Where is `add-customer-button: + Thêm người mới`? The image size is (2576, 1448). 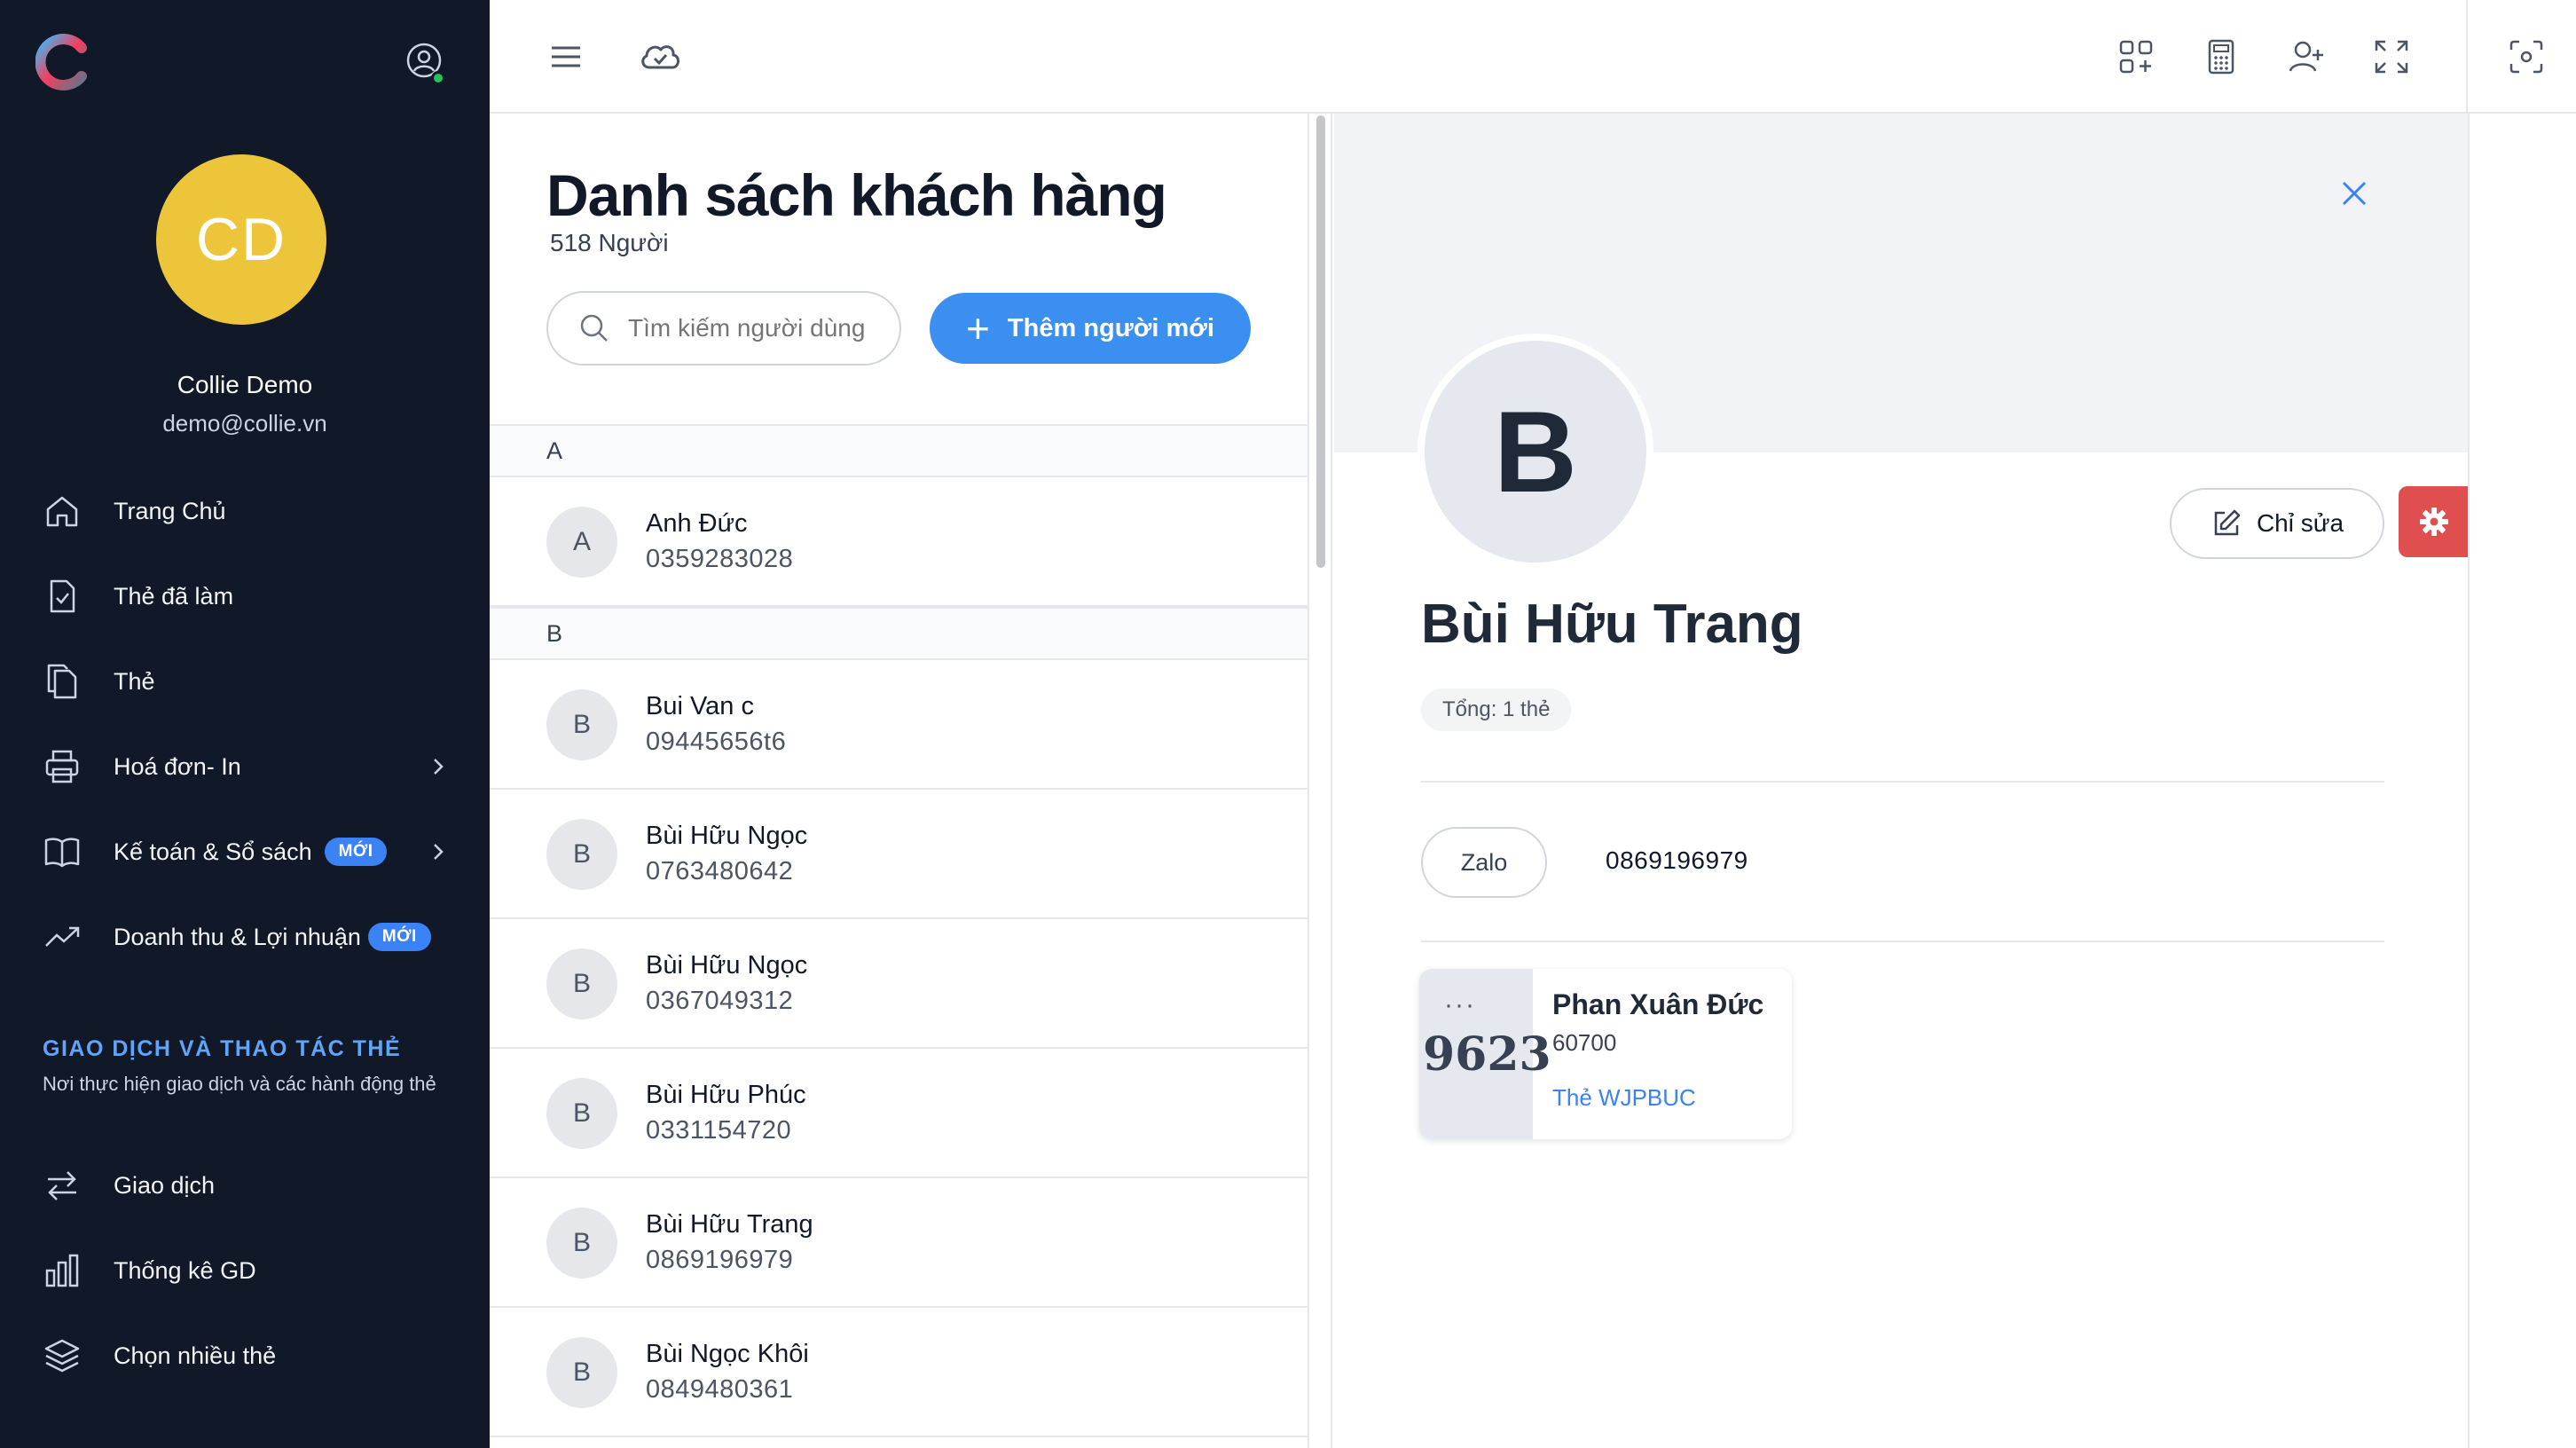 add-customer-button: + Thêm người mới is located at coordinates (1090, 328).